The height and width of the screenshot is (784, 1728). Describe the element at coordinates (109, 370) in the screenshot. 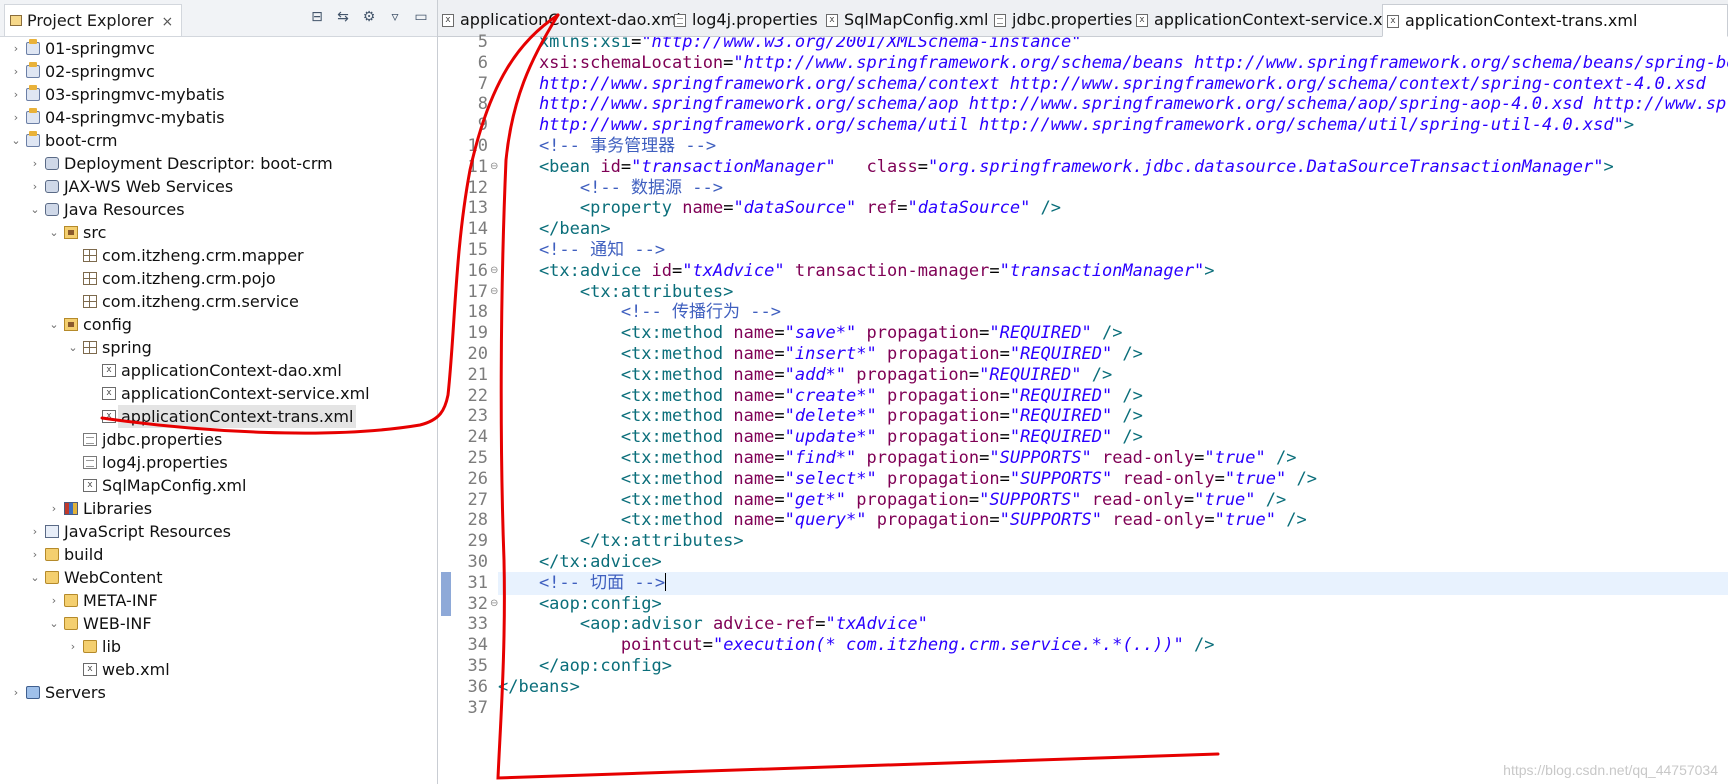

I see `xml-icon: x` at that location.